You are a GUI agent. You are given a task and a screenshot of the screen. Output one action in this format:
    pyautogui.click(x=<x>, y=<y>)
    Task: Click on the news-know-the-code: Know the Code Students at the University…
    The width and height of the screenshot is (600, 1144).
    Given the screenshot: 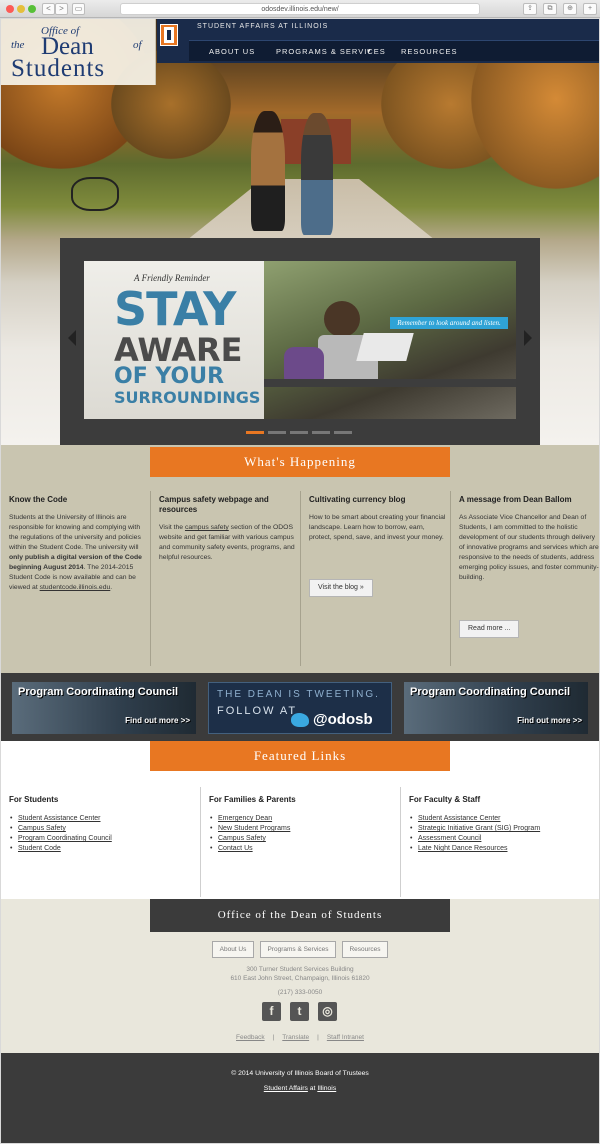 What is the action you would take?
    pyautogui.click(x=79, y=580)
    